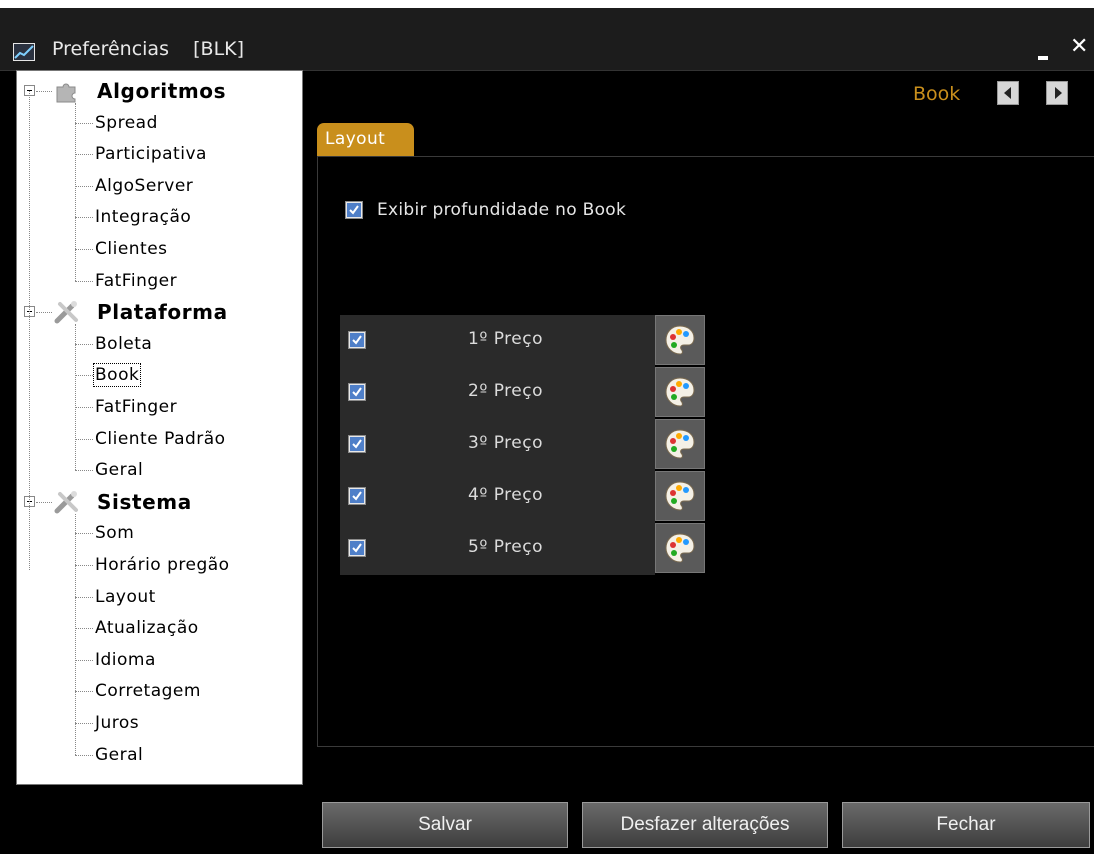 This screenshot has width=1094, height=854. I want to click on tree-item-label: Idioma, so click(125, 659).